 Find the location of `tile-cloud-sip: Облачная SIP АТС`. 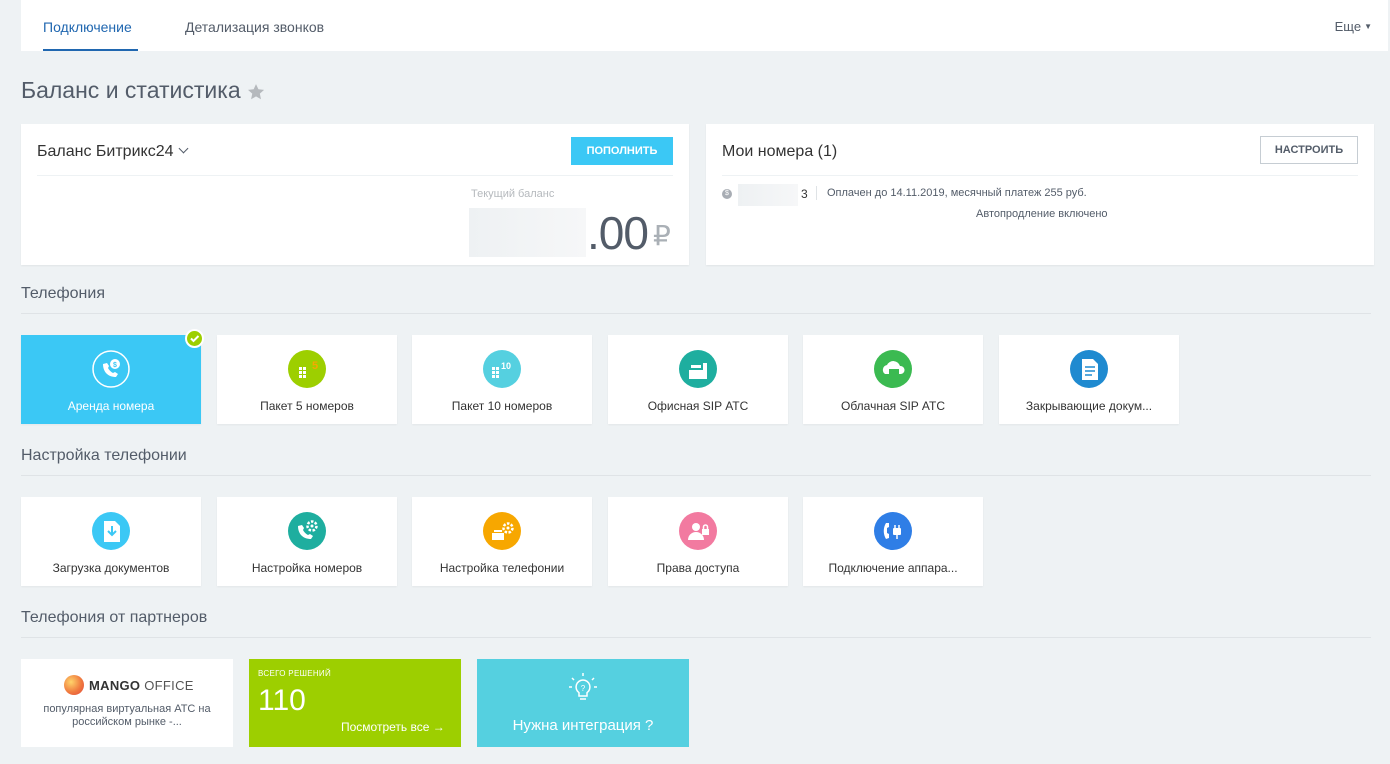

tile-cloud-sip: Облачная SIP АТС is located at coordinates (893, 379).